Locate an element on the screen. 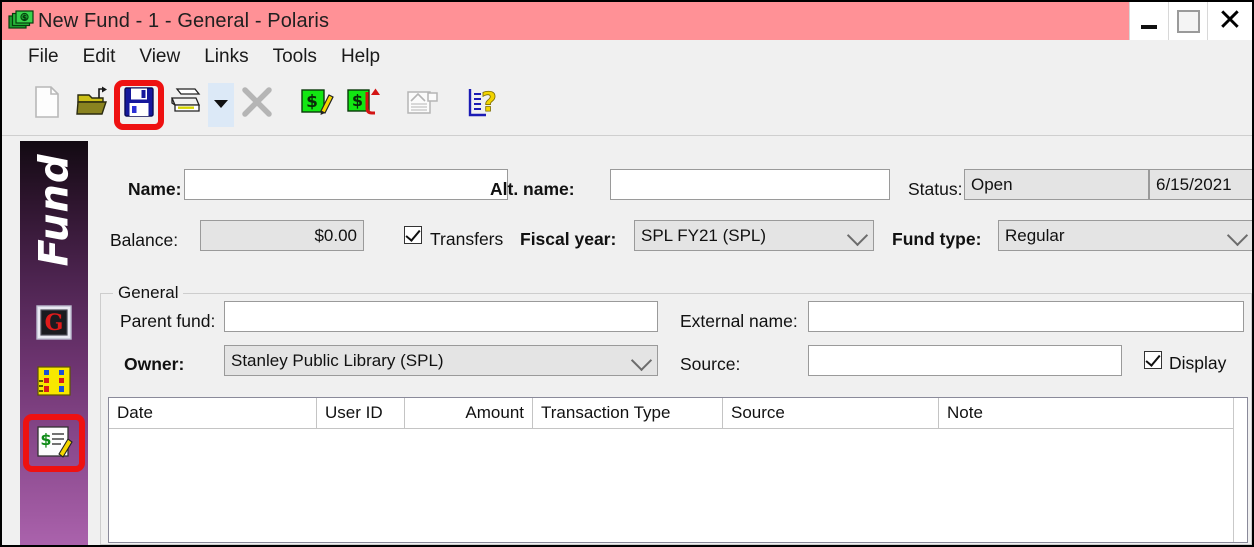 The width and height of the screenshot is (1254, 547). delete-button is located at coordinates (257, 105).